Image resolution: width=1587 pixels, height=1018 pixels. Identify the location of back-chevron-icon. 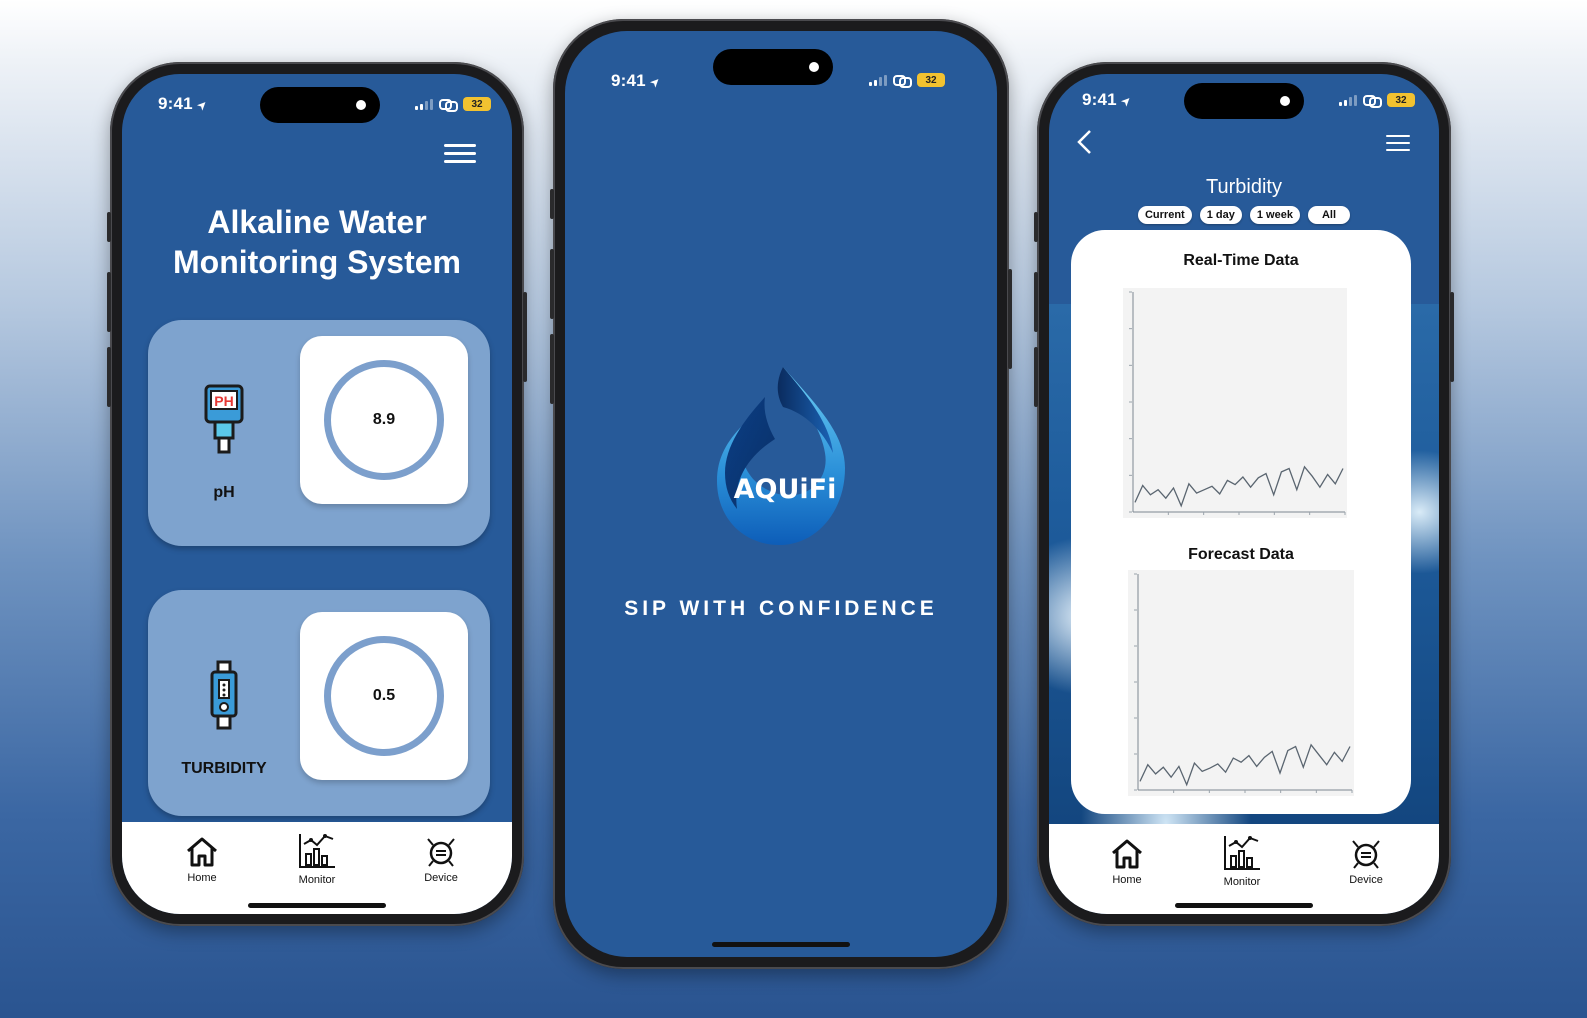
(1085, 142).